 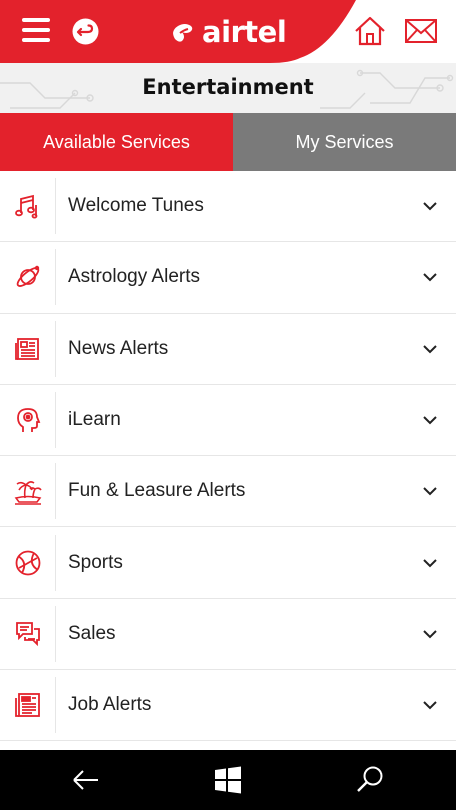 I want to click on title-band: Entertainment, so click(x=228, y=88).